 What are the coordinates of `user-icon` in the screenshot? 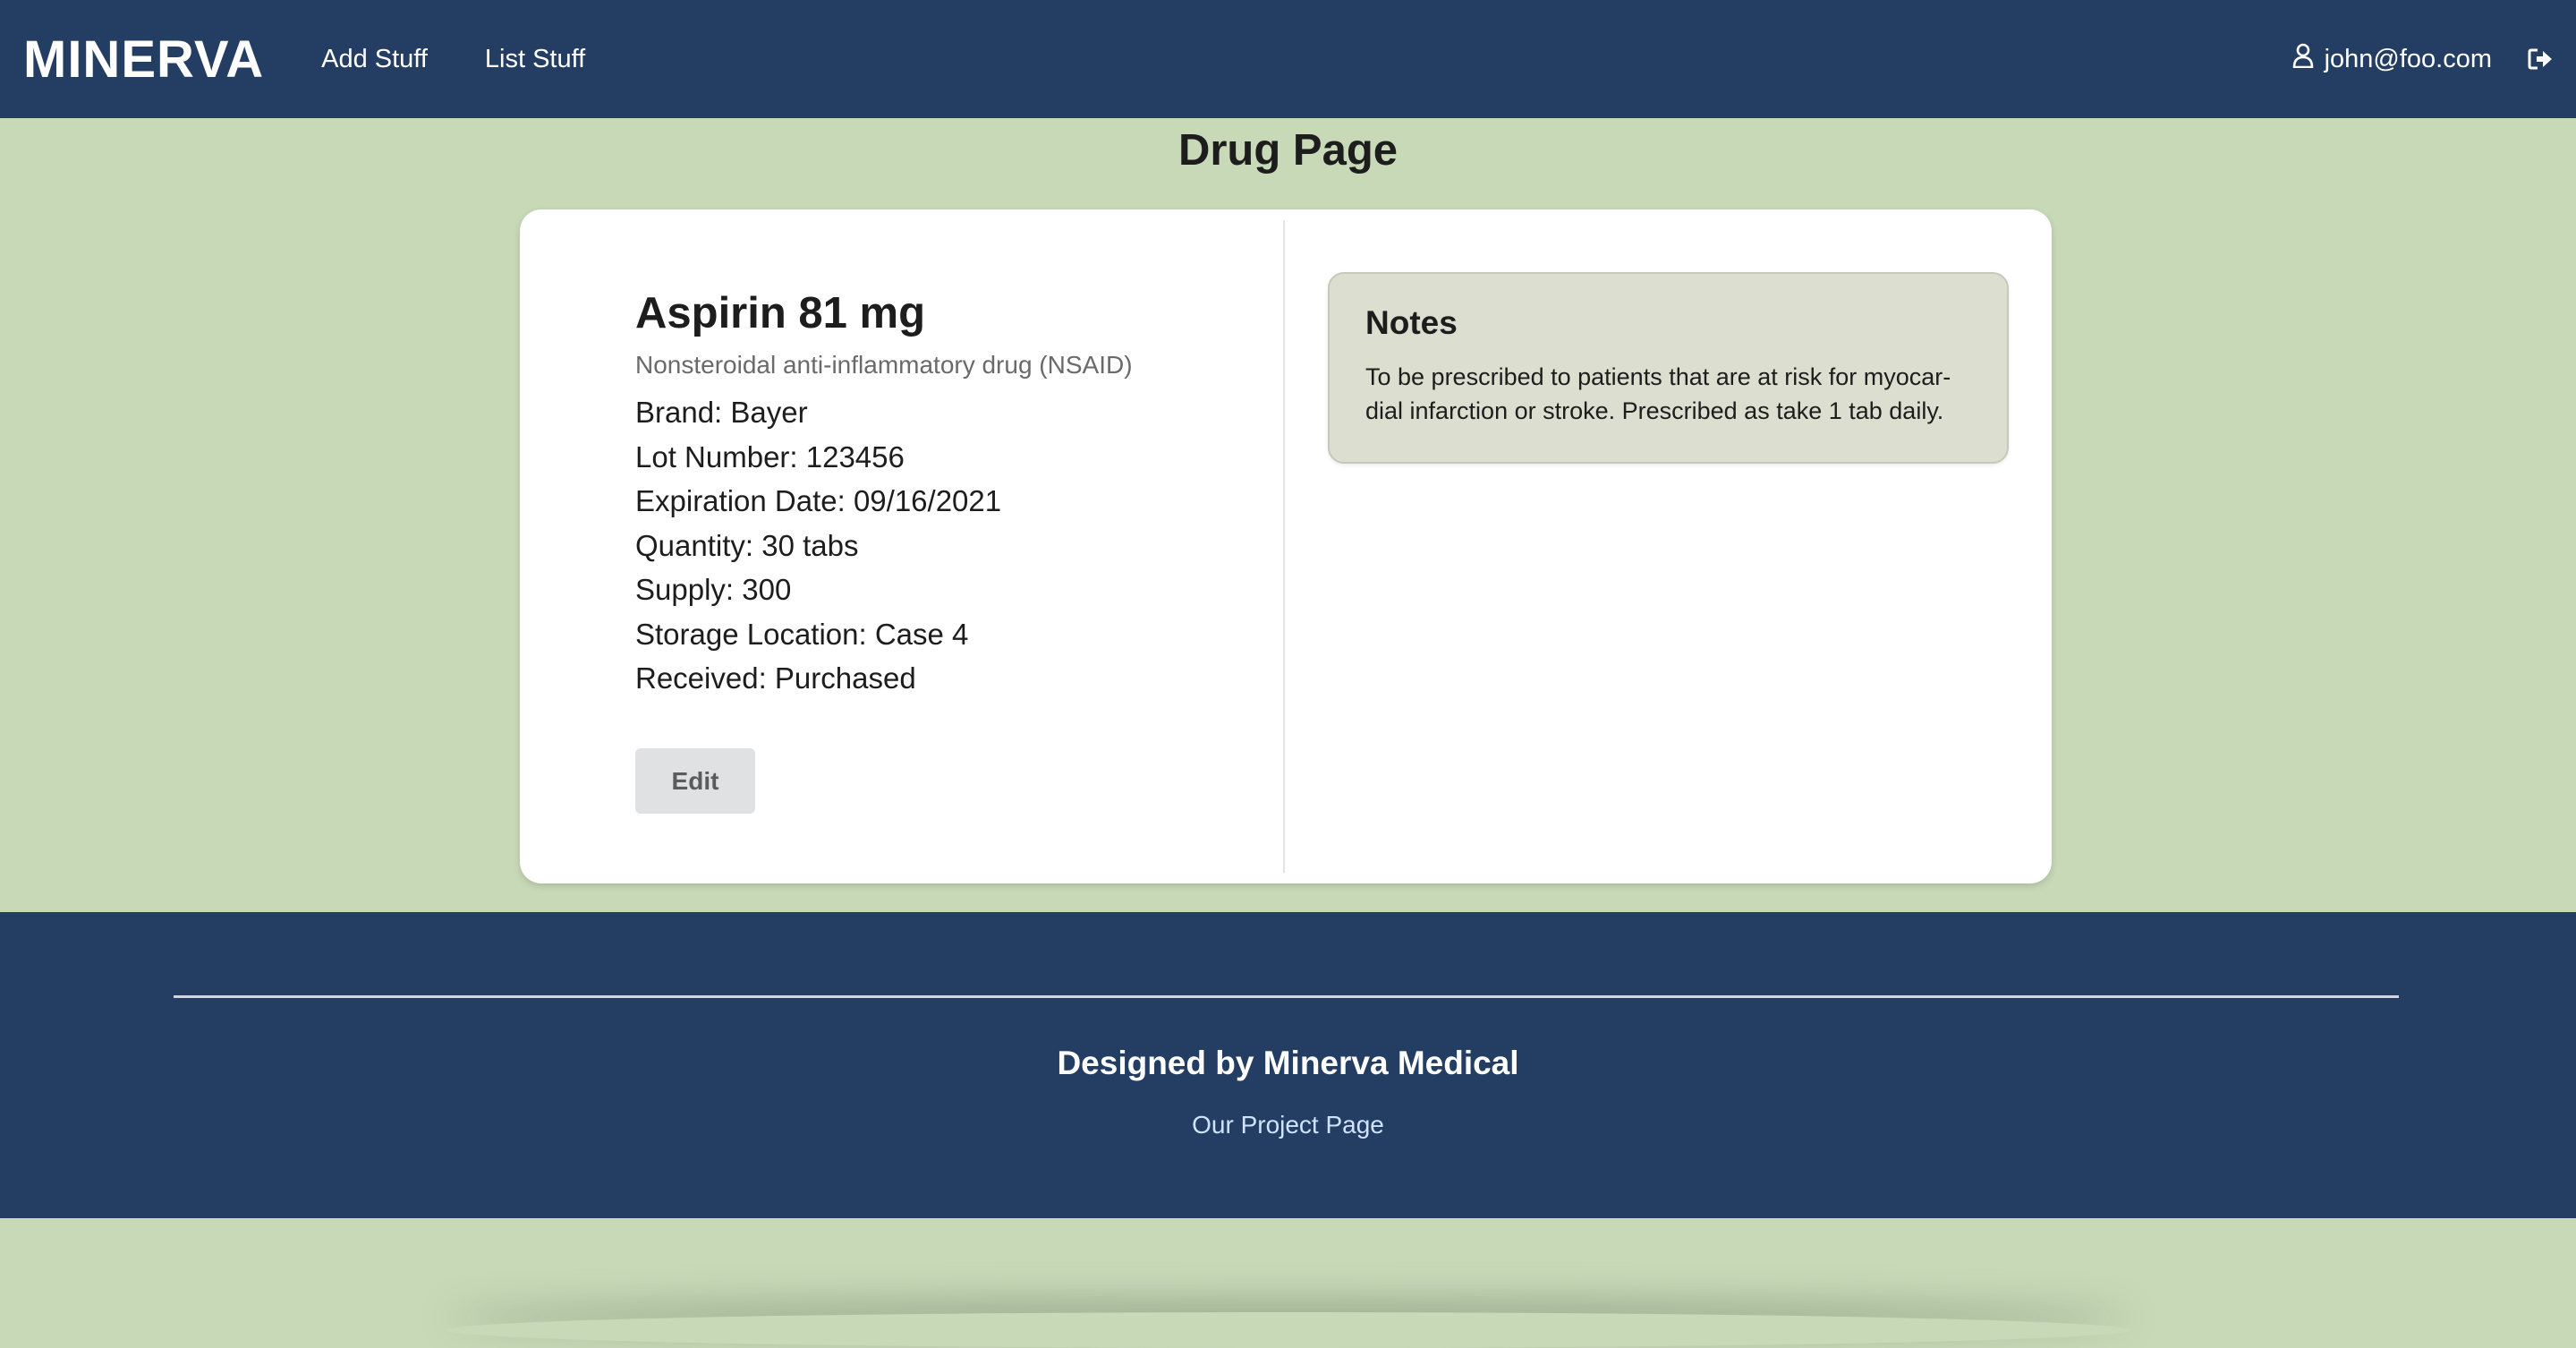 It's located at (2308, 59).